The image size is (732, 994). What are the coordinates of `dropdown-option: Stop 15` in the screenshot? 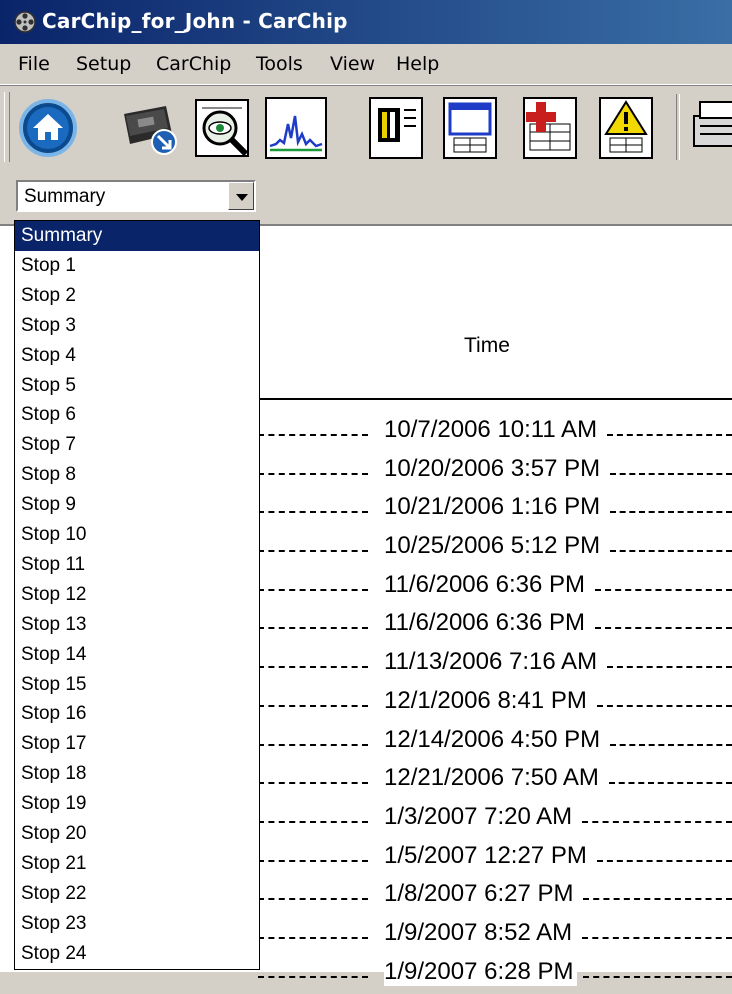 It's located at (137, 685).